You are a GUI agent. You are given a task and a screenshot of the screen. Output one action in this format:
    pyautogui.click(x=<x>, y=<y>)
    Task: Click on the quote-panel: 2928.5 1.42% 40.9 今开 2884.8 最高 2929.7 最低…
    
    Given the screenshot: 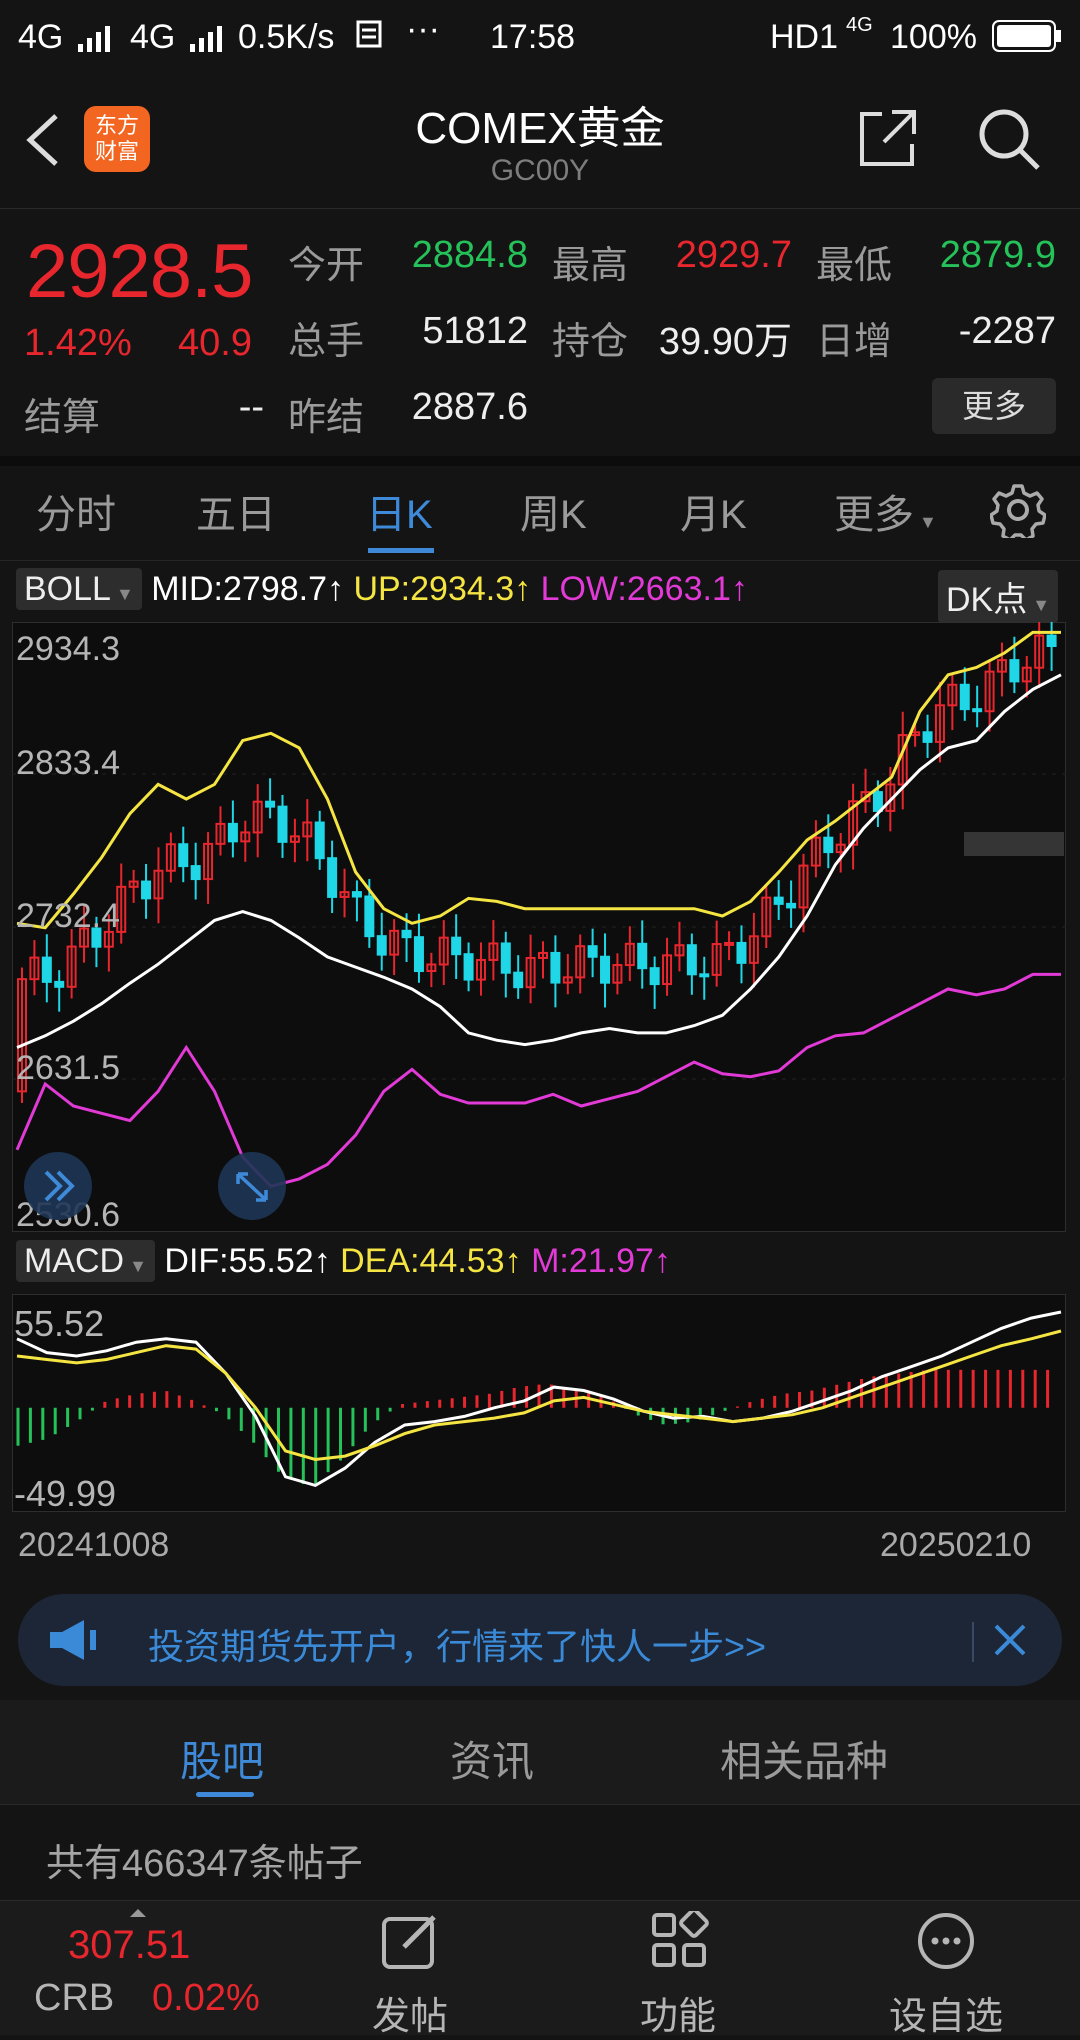 What is the action you would take?
    pyautogui.click(x=540, y=337)
    